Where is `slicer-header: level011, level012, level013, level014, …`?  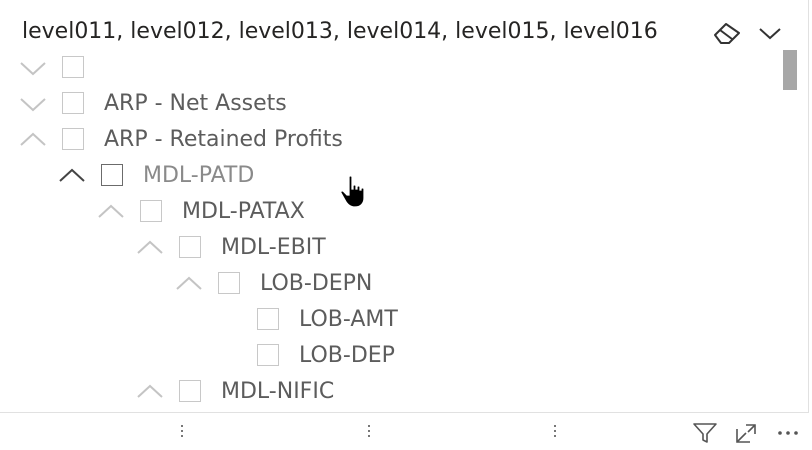
slicer-header: level011, level012, level013, level014, … is located at coordinates (404, 32).